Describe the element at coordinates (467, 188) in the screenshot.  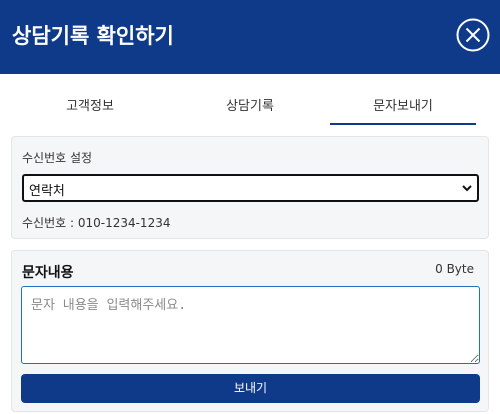
I see `chevron-down-icon` at that location.